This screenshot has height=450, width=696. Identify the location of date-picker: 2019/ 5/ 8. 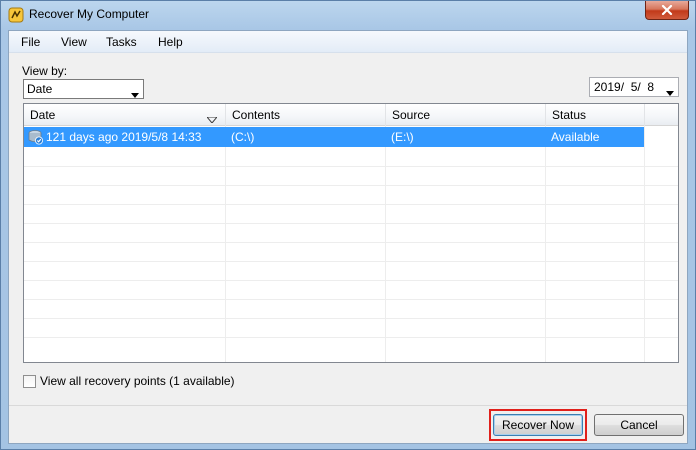
(634, 87).